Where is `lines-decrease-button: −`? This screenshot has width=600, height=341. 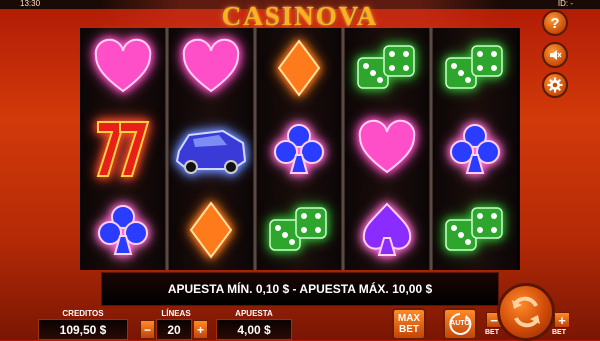 lines-decrease-button: − is located at coordinates (147, 329).